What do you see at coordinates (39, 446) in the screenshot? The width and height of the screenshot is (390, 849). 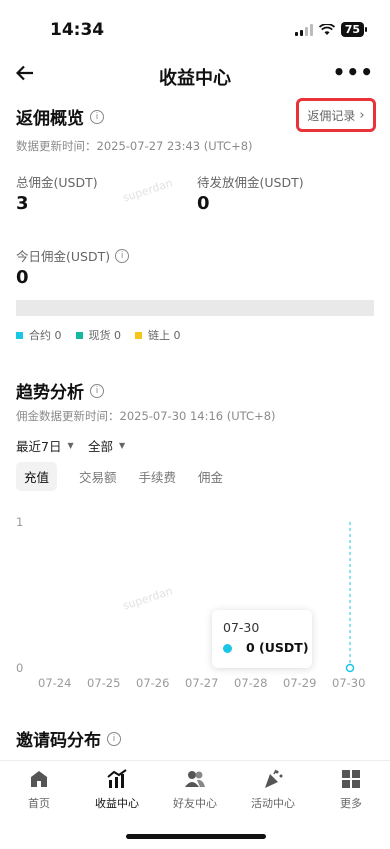 I see `range-dropdown-value: 最近7日` at bounding box center [39, 446].